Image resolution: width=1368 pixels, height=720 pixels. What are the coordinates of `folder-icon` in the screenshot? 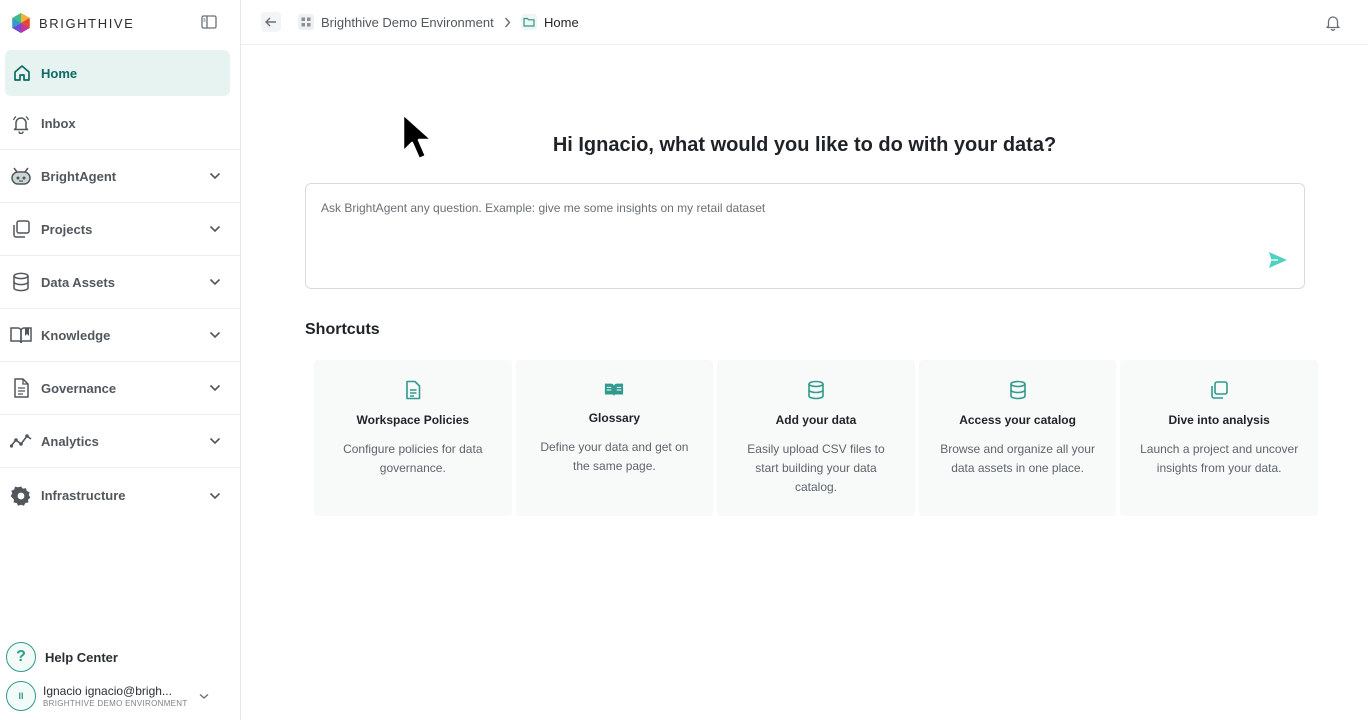 It's located at (529, 22).